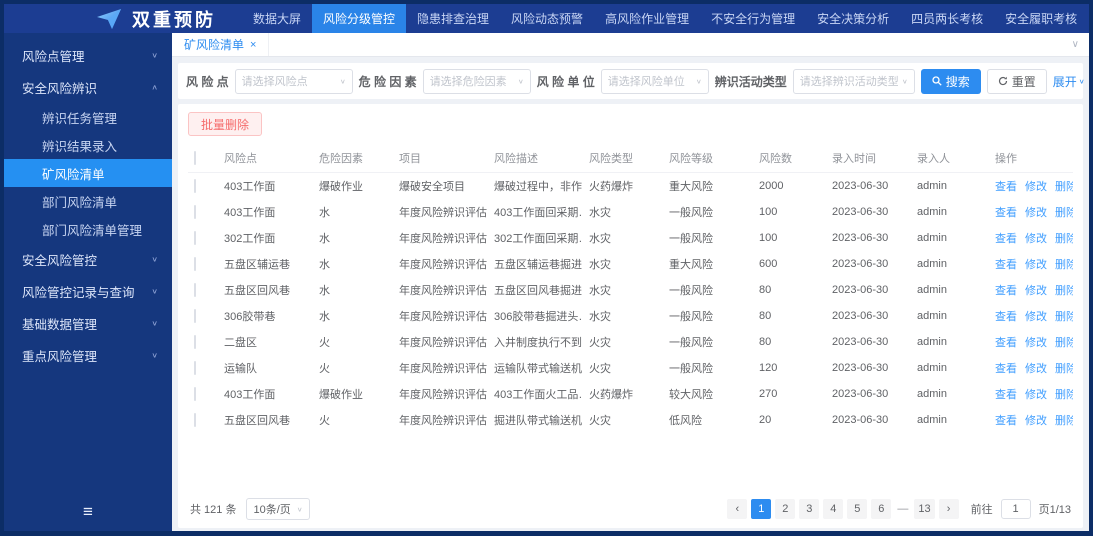  Describe the element at coordinates (88, 87) in the screenshot. I see `sidebar-item: 安全风险辨识 ∧` at that location.